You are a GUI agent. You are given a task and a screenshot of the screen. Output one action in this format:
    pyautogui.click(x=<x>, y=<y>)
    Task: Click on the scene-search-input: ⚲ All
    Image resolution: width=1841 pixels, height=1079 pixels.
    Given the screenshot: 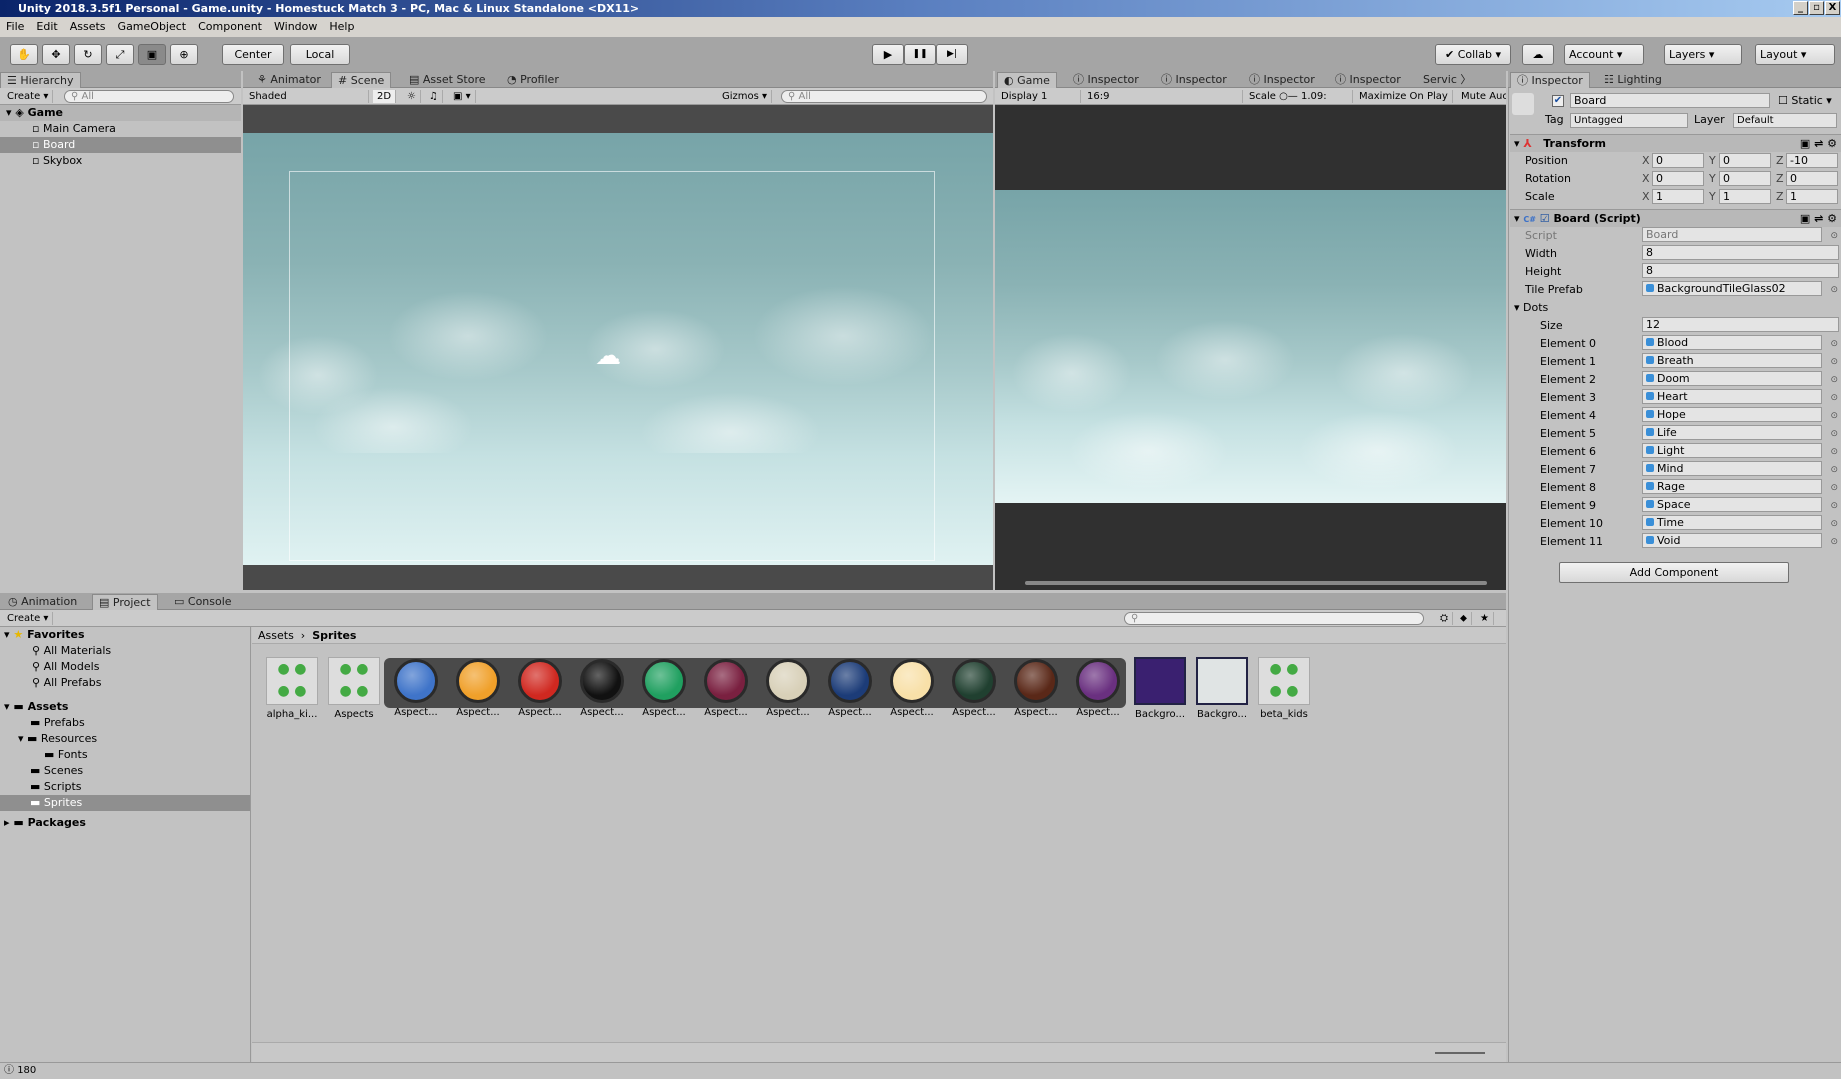 What is the action you would take?
    pyautogui.click(x=884, y=96)
    